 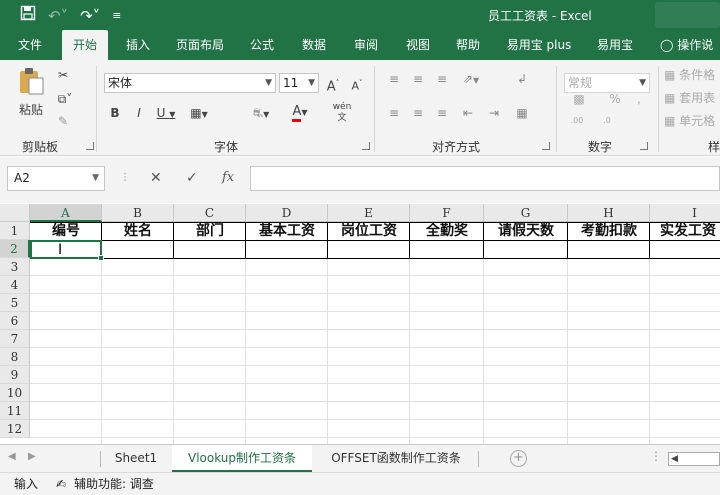 What do you see at coordinates (447, 231) in the screenshot?
I see `cell-f1: 全勤奖` at bounding box center [447, 231].